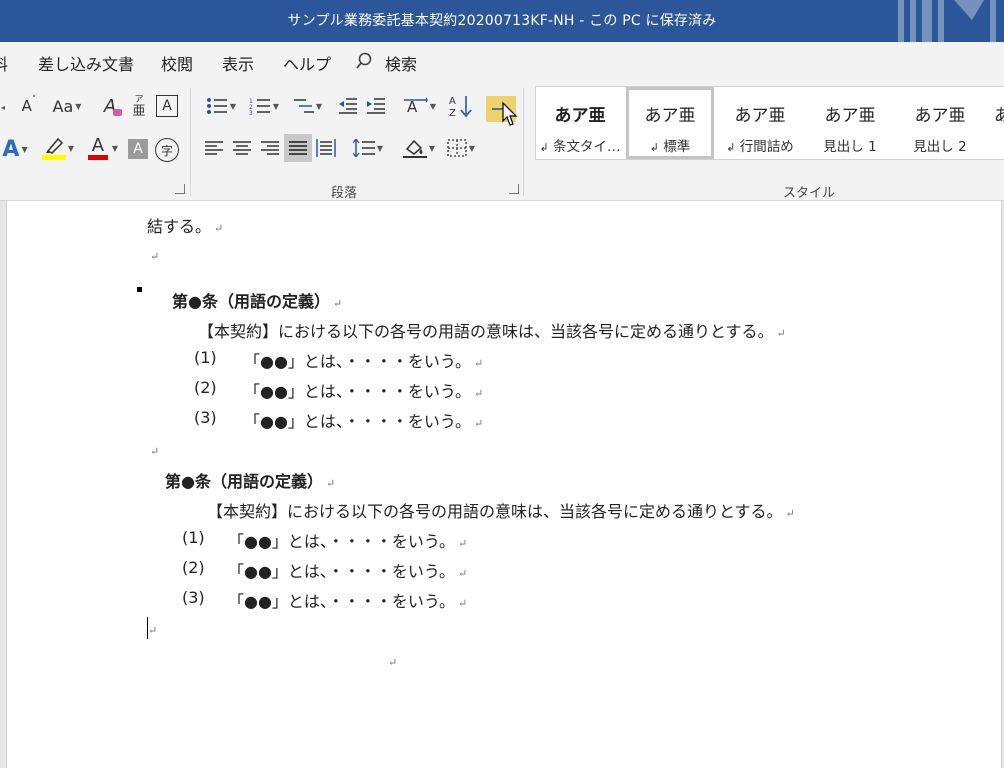 Image resolution: width=1004 pixels, height=768 pixels. Describe the element at coordinates (364, 63) in the screenshot. I see `search-icon` at that location.